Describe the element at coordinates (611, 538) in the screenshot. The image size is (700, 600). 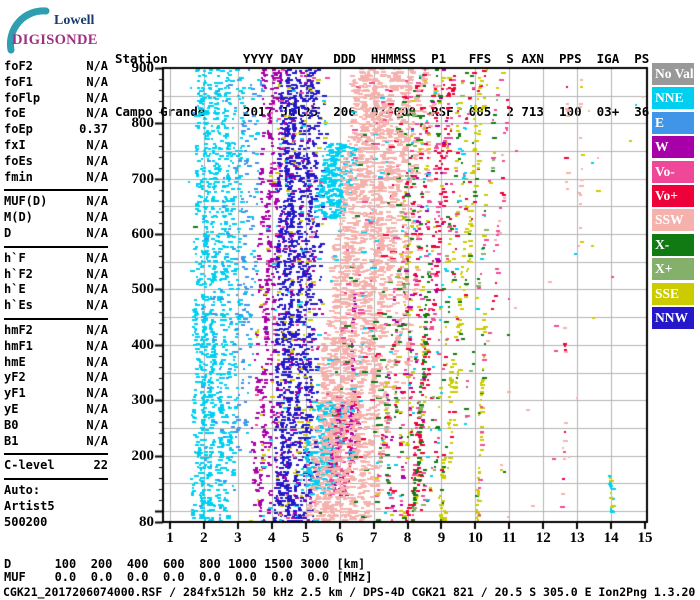
I see `x-tick-label: 14` at that location.